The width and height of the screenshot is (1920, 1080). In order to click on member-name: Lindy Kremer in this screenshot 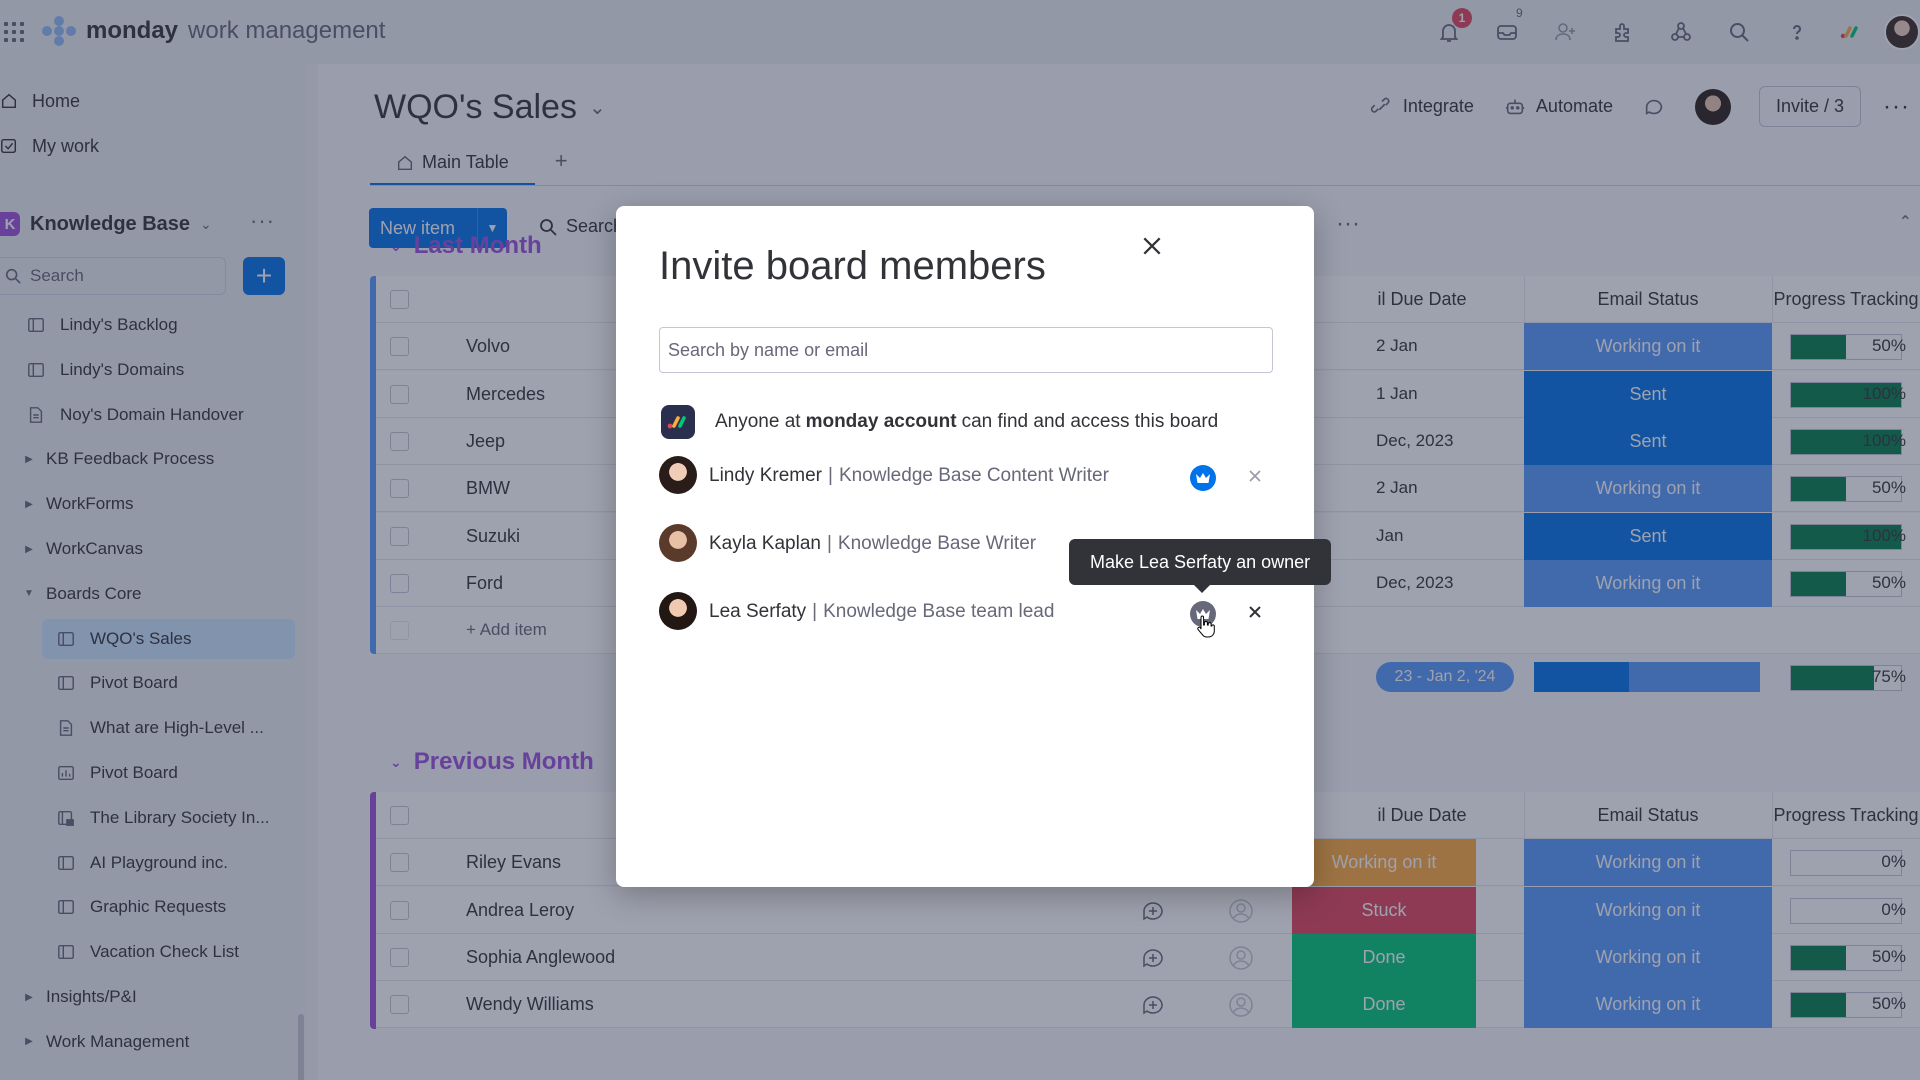, I will do `click(765, 475)`.